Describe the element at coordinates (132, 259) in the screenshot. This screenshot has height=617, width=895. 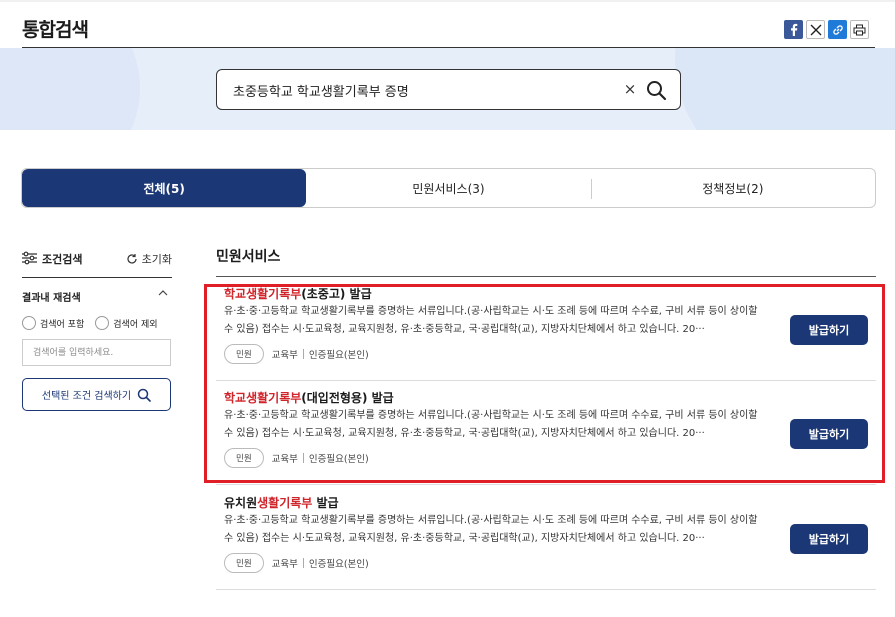
I see `refresh-icon` at that location.